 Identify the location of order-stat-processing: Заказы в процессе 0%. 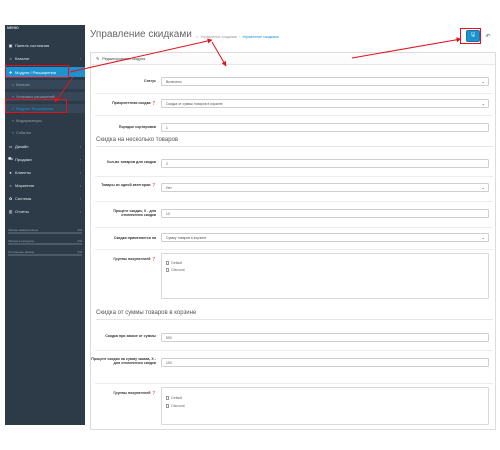
(45, 243).